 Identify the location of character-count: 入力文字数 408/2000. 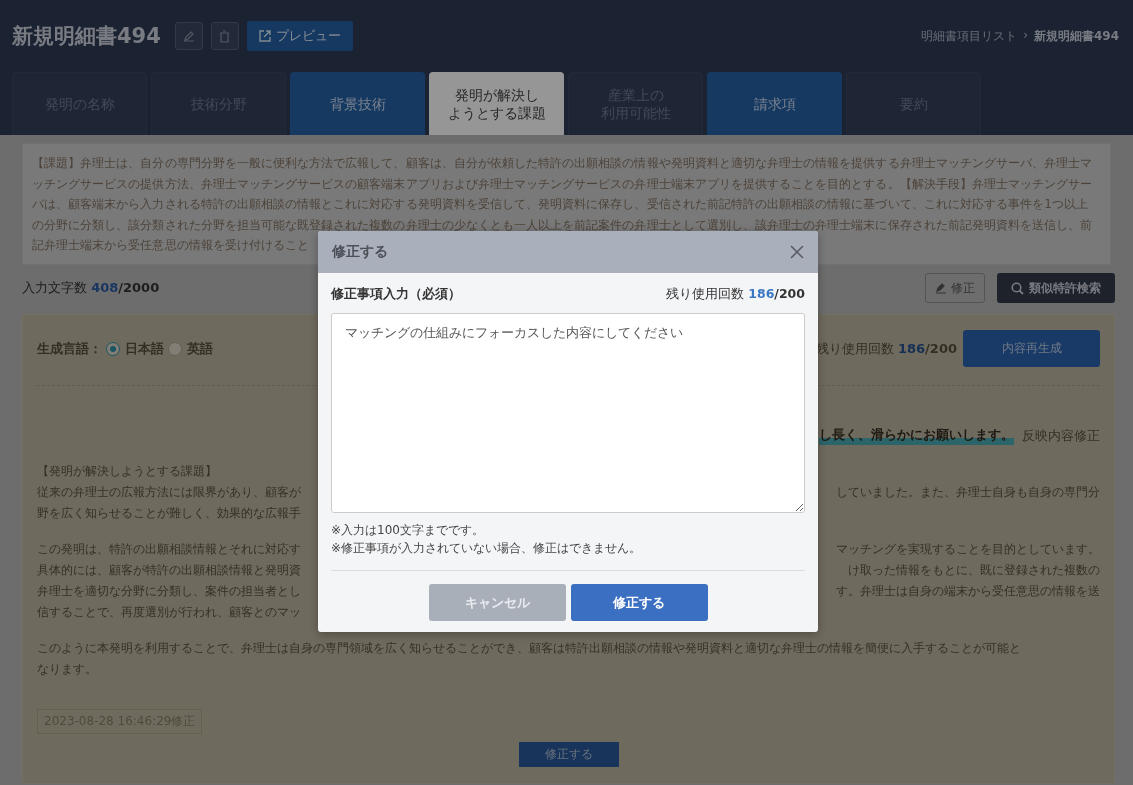
(91, 288).